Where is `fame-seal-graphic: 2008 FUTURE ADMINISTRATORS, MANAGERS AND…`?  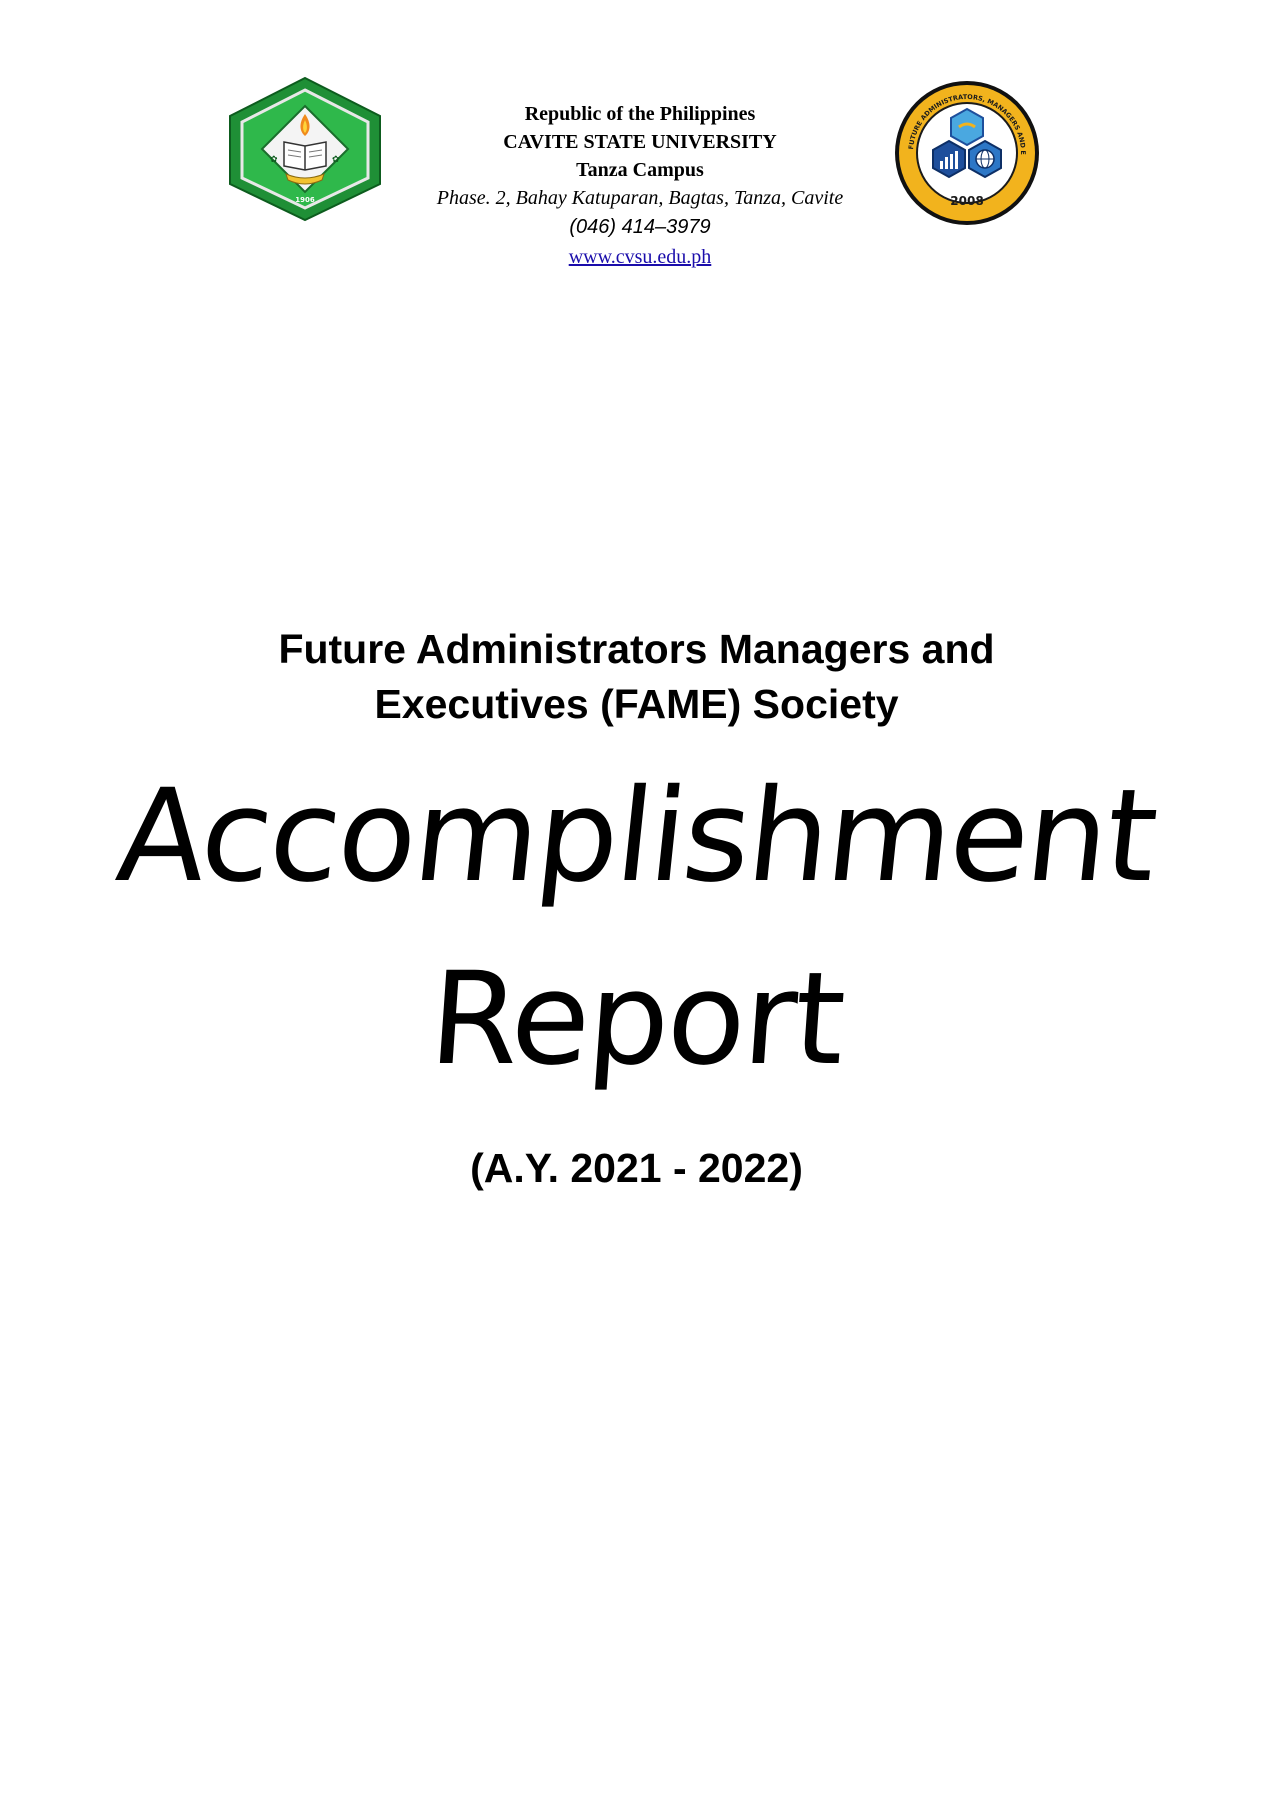 fame-seal-graphic: 2008 FUTURE ADMINISTRATORS, MANAGERS AND… is located at coordinates (964, 149).